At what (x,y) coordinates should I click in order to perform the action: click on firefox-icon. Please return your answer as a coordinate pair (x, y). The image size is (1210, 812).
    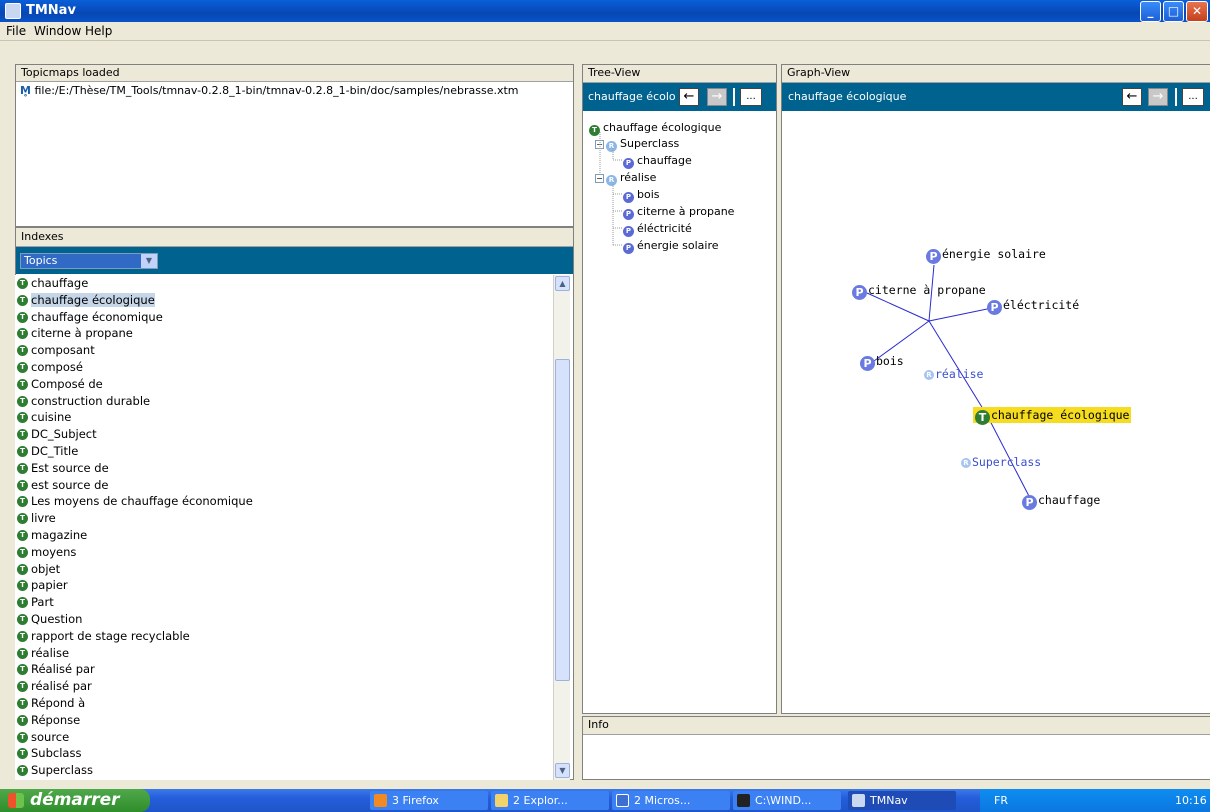
    Looking at the image, I should click on (380, 800).